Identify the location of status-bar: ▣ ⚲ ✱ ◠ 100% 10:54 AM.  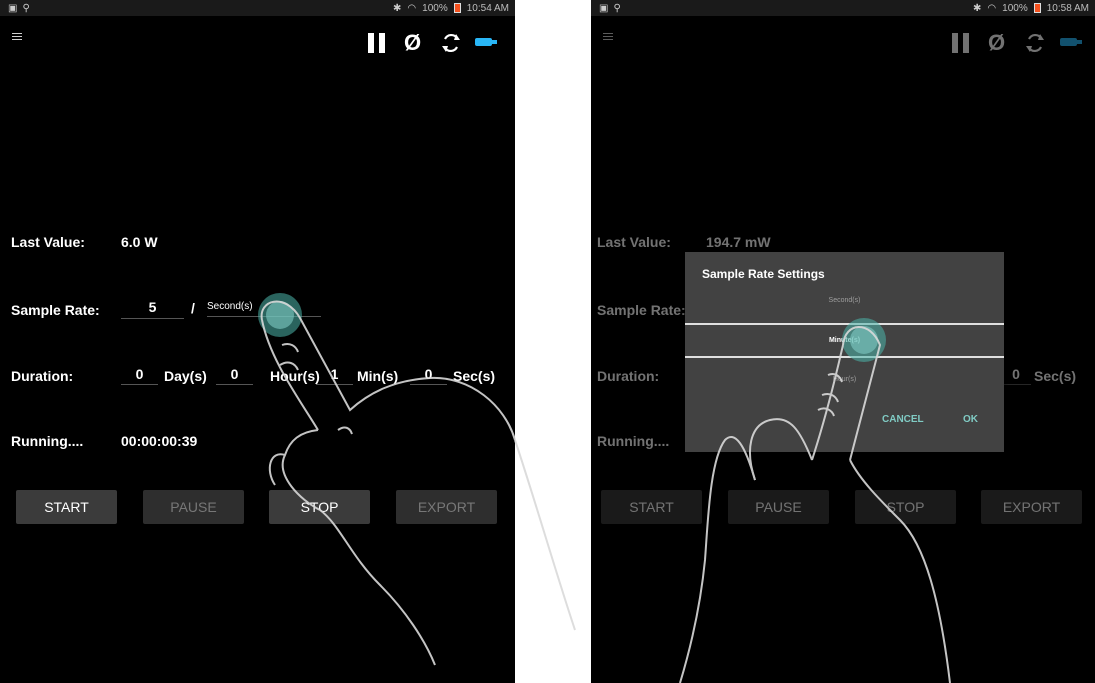
(257, 8).